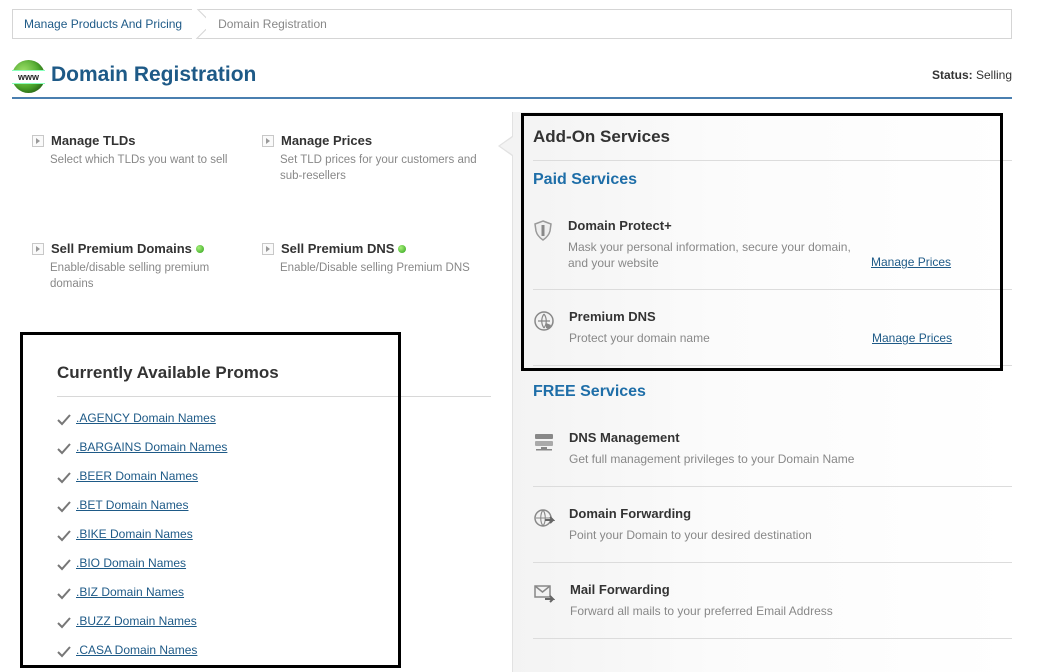 The width and height of the screenshot is (1045, 672). Describe the element at coordinates (952, 75) in the screenshot. I see `status-label: Status:` at that location.